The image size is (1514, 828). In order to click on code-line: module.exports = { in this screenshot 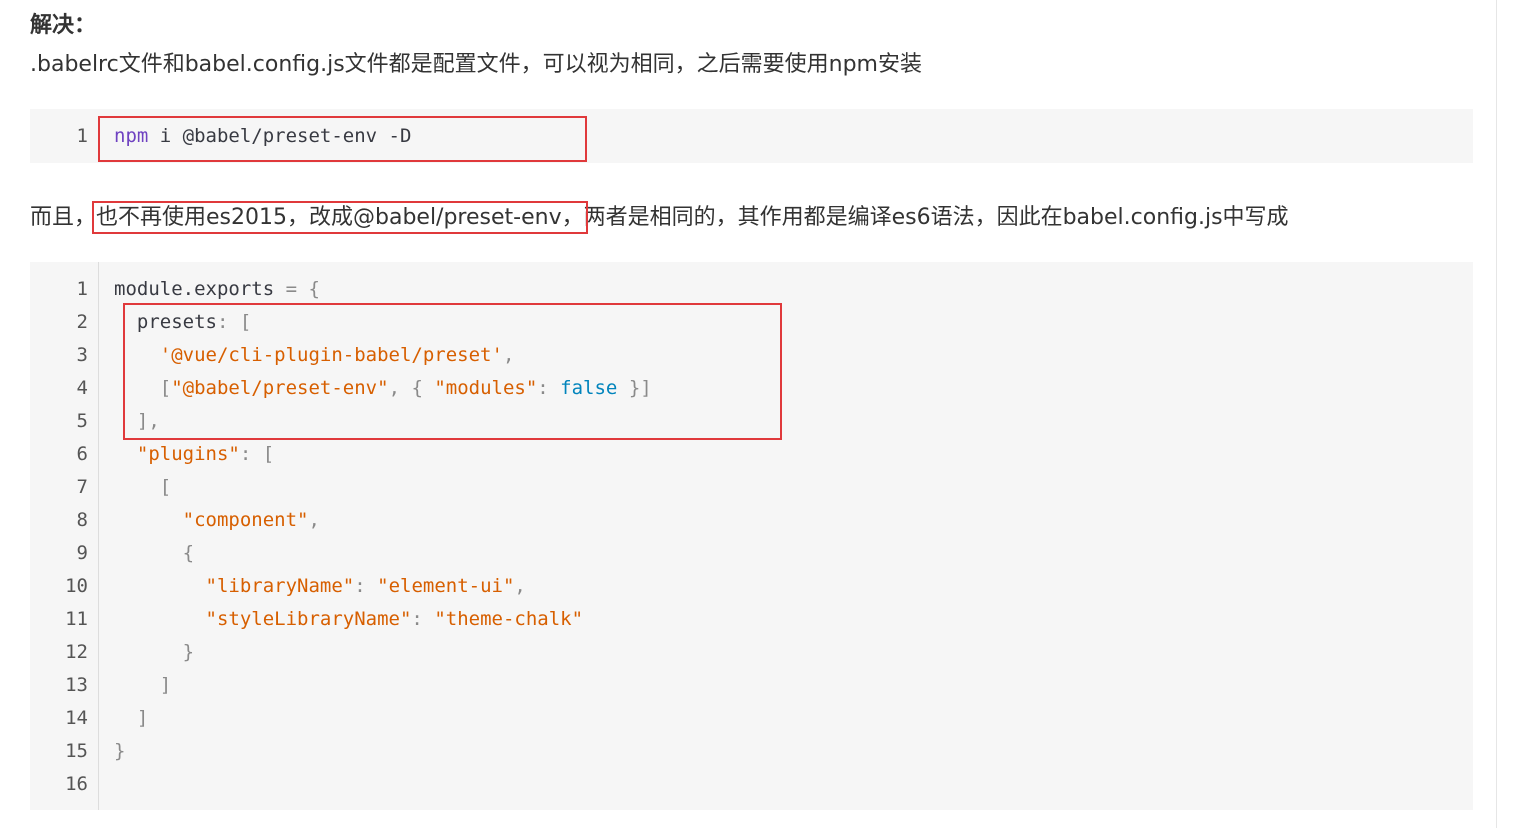, I will do `click(217, 289)`.